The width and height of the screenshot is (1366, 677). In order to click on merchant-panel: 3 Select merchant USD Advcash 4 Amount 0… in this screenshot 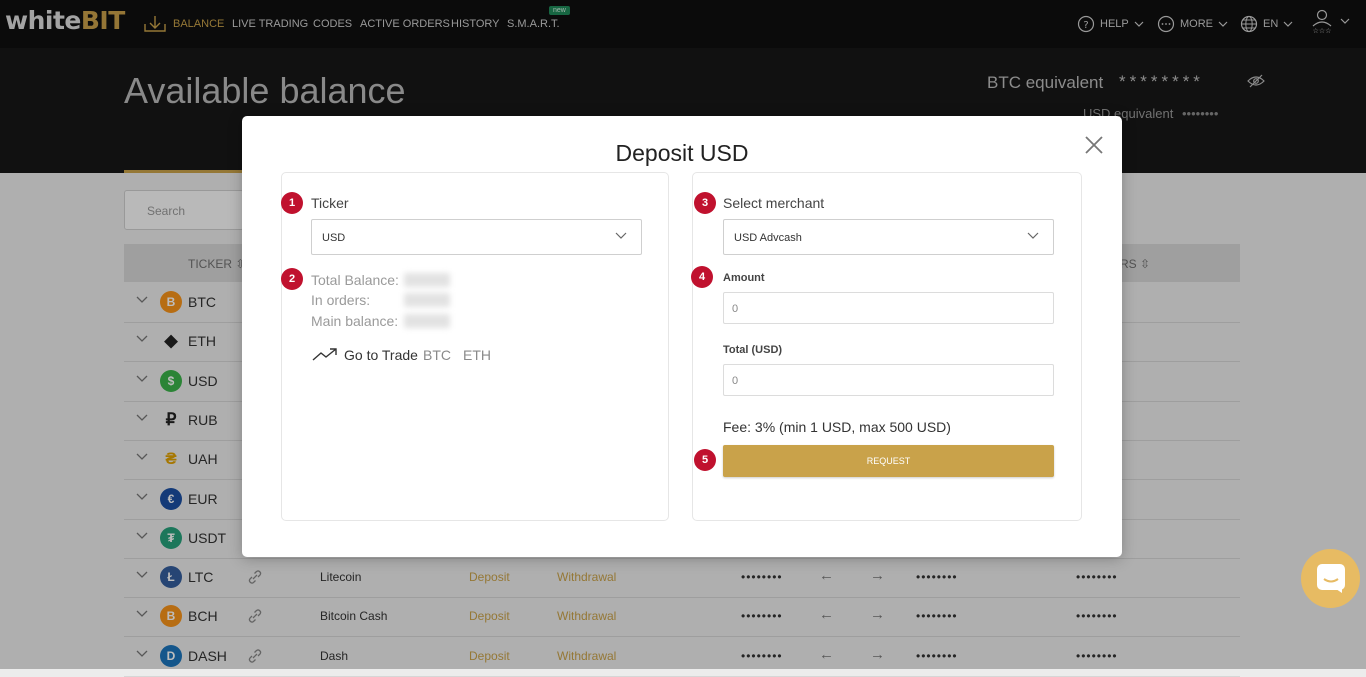, I will do `click(886, 346)`.